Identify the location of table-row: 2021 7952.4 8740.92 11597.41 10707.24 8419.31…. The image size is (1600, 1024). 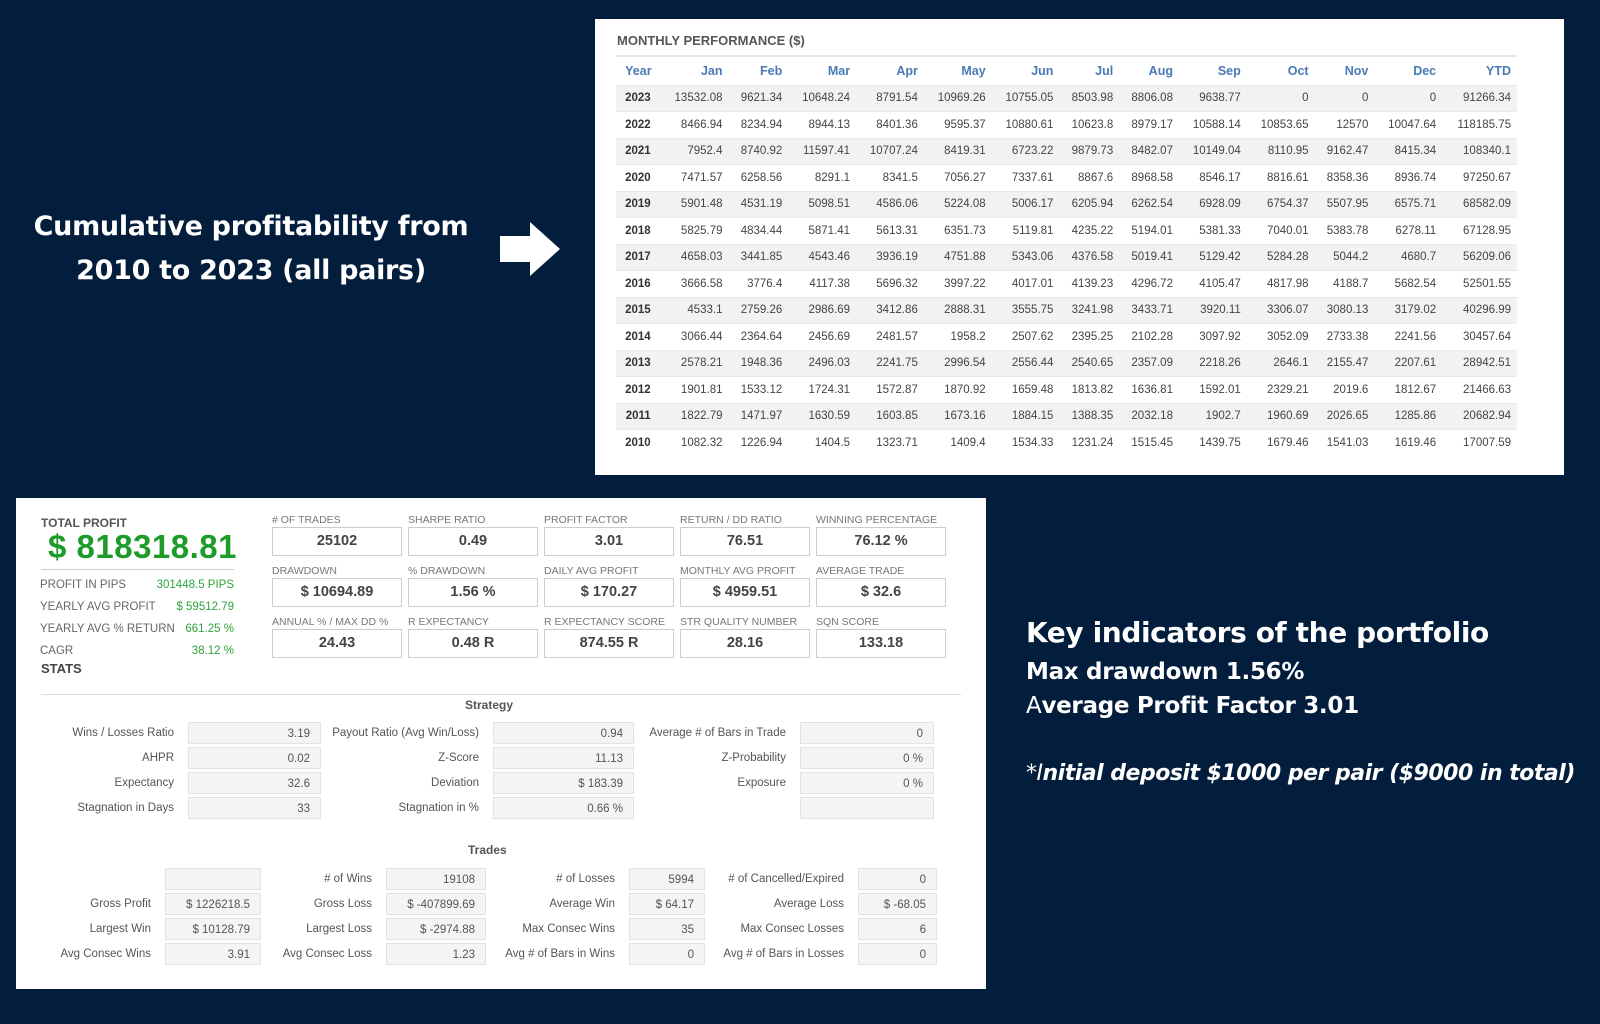
(1066, 151).